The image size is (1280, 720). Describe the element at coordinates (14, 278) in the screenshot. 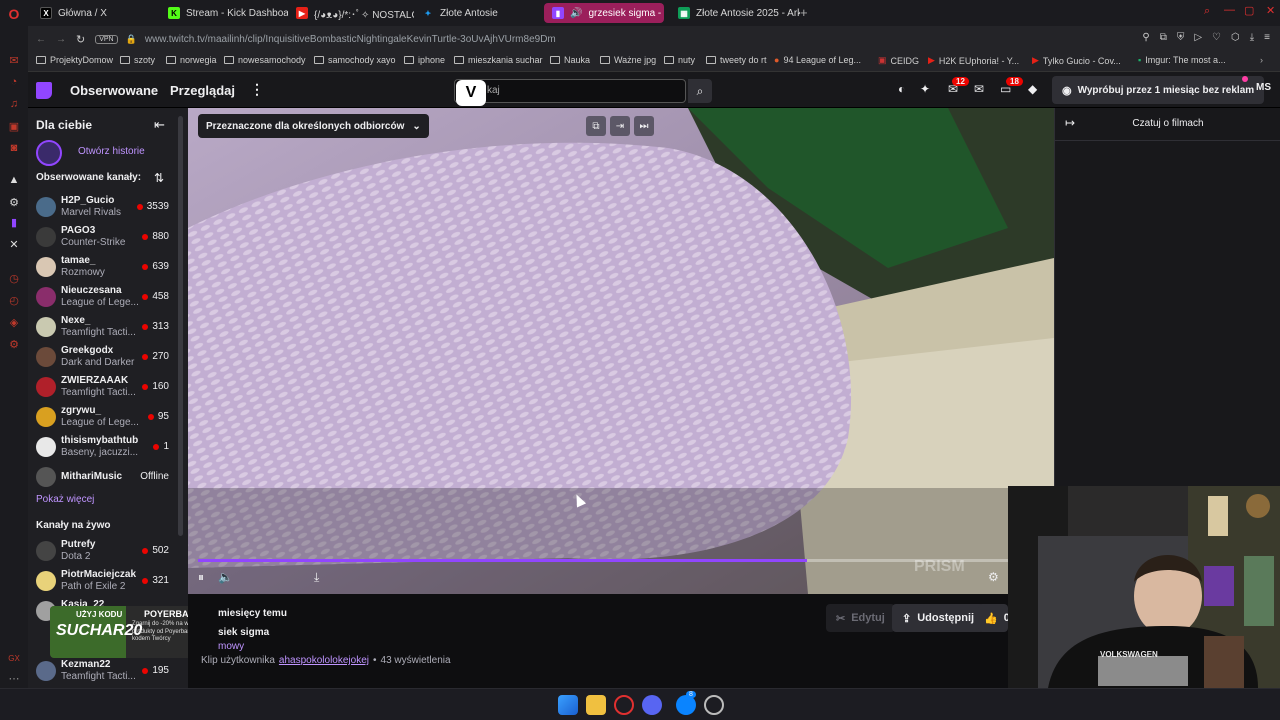

I see `sidebar-history-icon: ◷` at that location.